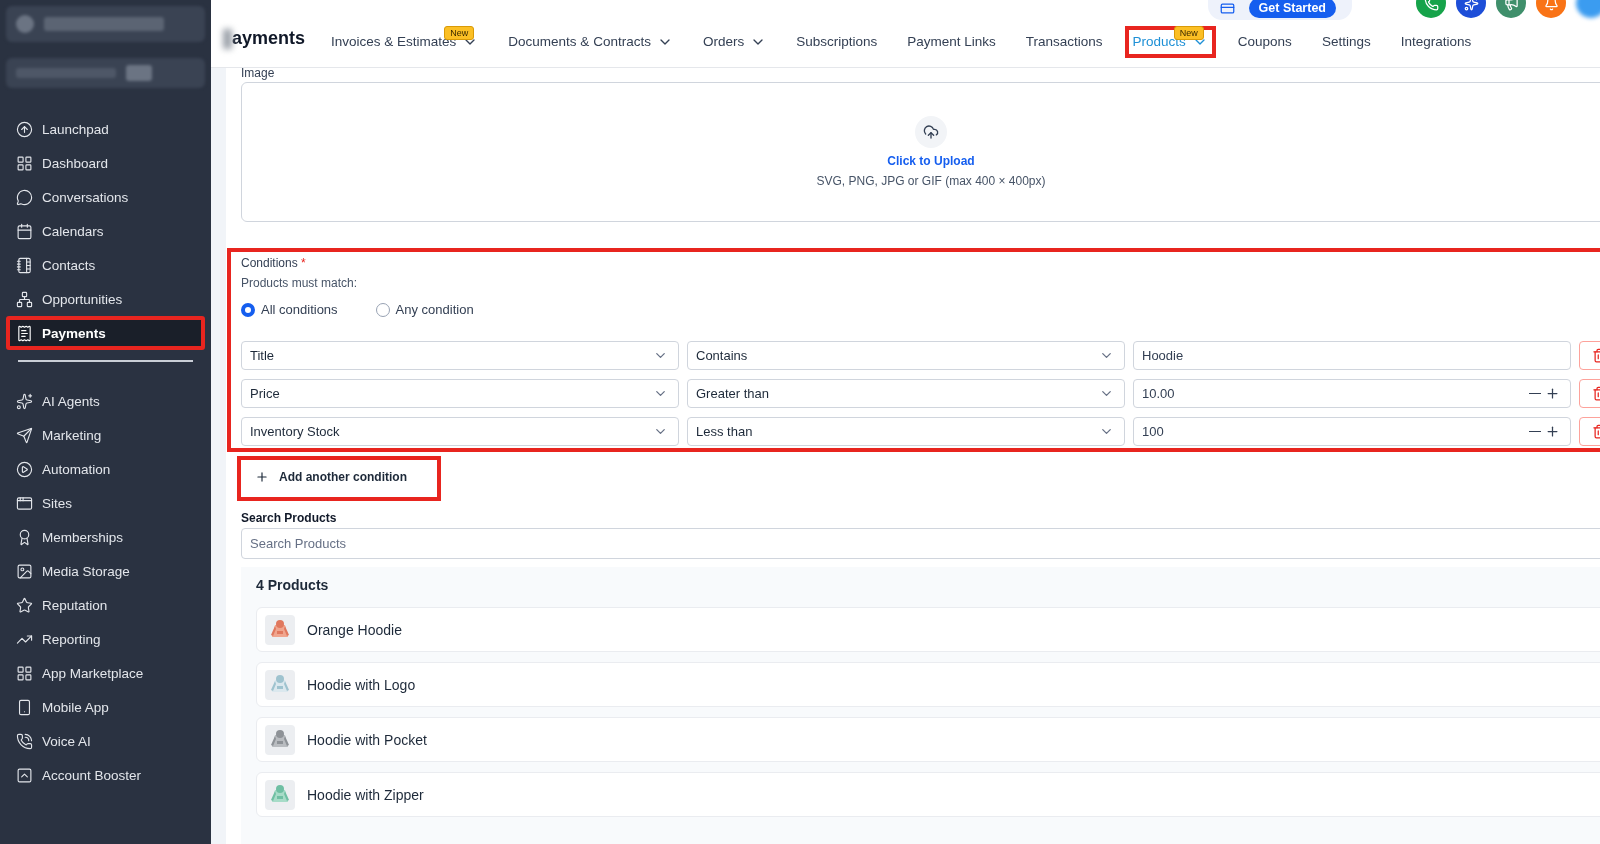 The height and width of the screenshot is (844, 1600). Describe the element at coordinates (1264, 41) in the screenshot. I see `nav-tab: Coupons` at that location.